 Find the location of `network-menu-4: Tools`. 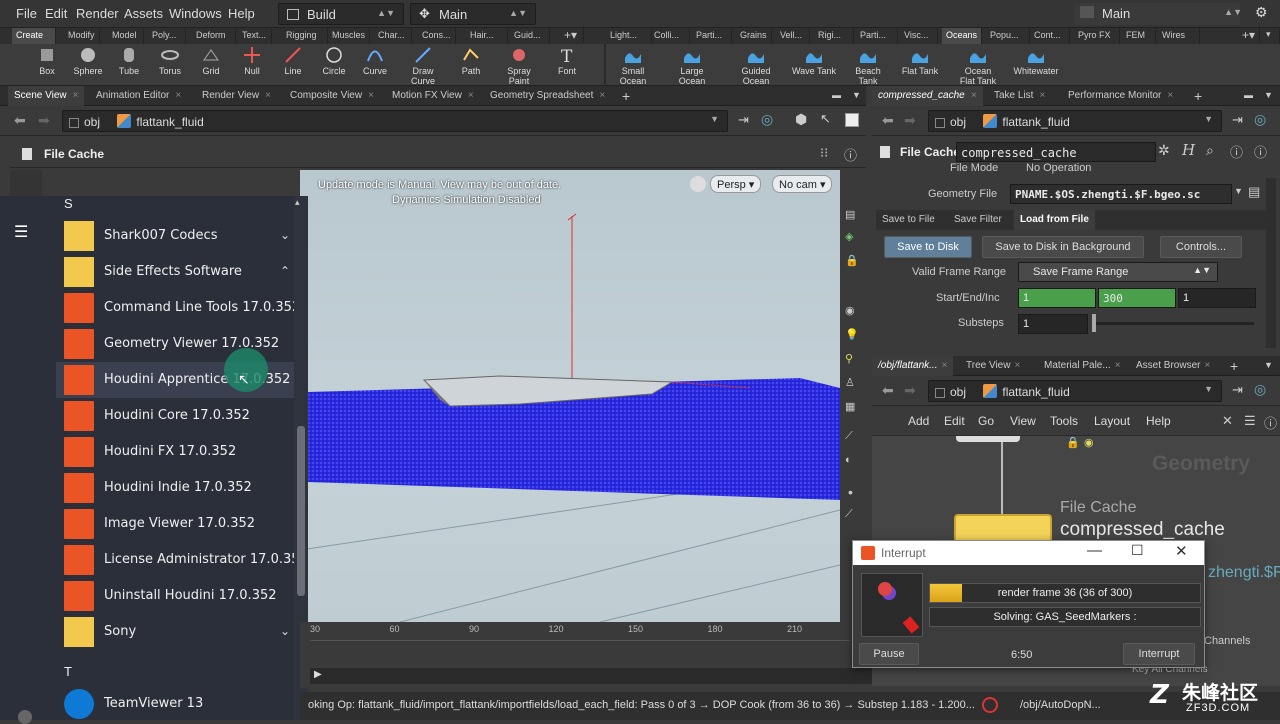

network-menu-4: Tools is located at coordinates (1064, 421).